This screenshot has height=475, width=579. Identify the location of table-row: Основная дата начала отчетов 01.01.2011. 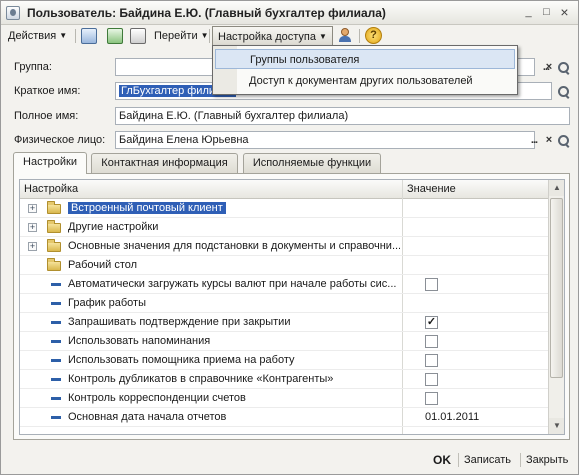
(284, 417).